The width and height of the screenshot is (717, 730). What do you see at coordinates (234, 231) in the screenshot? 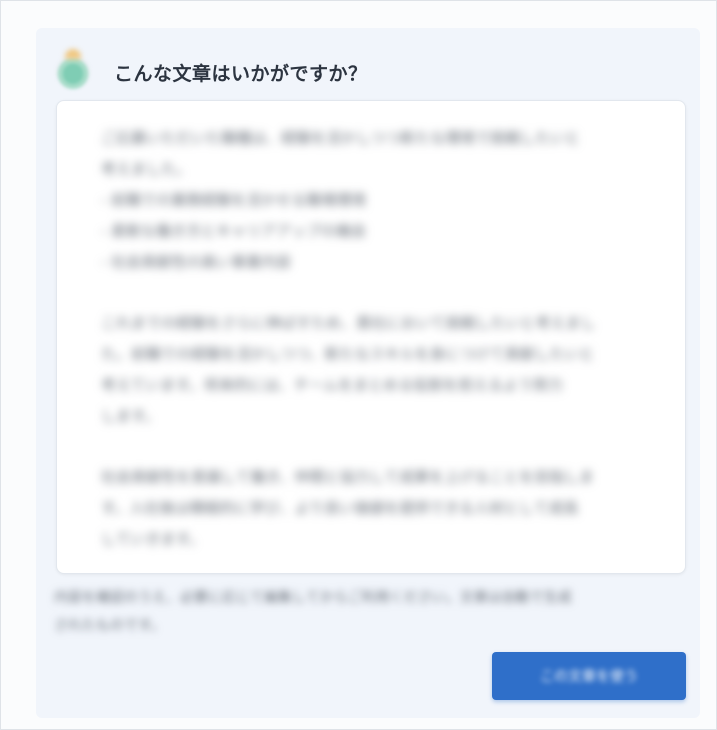
I see `suggestion-bullet: - 柔軟な働き方とキャリアアップの機会` at bounding box center [234, 231].